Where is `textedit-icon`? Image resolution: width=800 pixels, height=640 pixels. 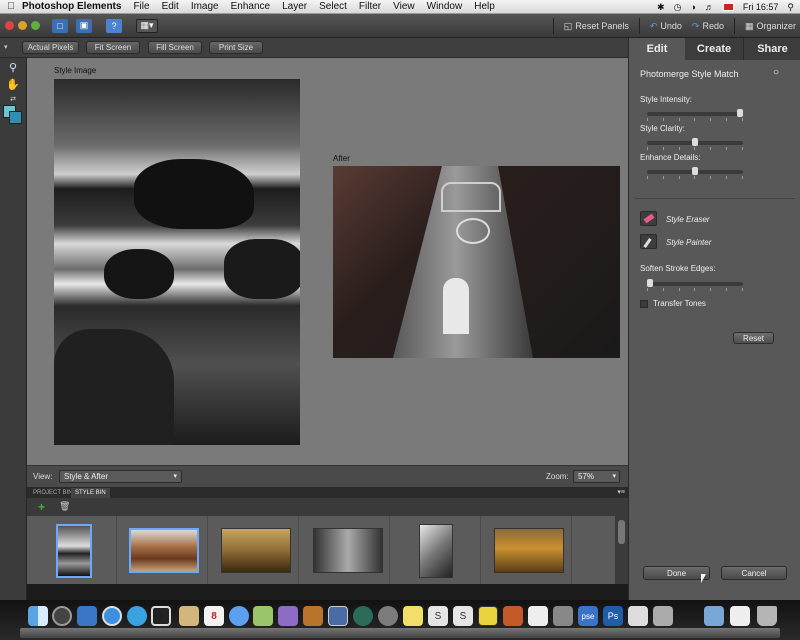
textedit-icon is located at coordinates (538, 616).